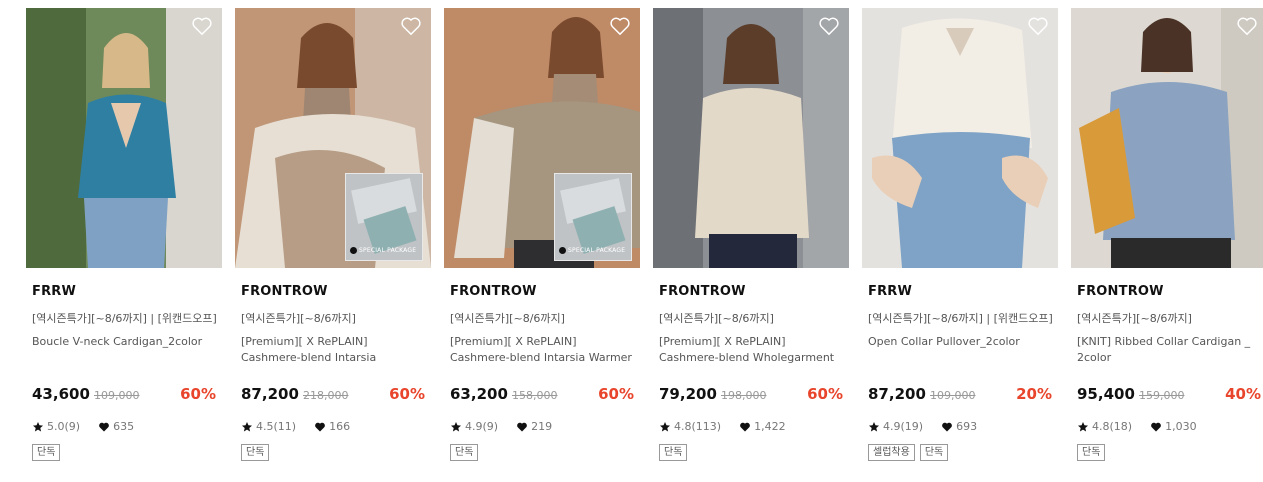 This screenshot has width=1263, height=482. Describe the element at coordinates (1034, 394) in the screenshot. I see `discount-rate: 20%` at that location.